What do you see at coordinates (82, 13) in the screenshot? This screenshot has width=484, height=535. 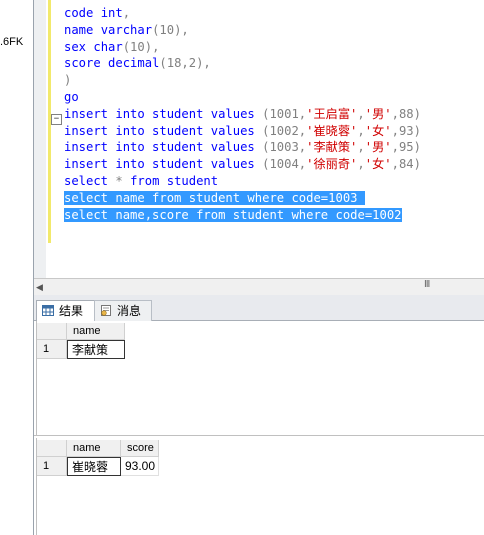 I see `sql-keyword: code` at bounding box center [82, 13].